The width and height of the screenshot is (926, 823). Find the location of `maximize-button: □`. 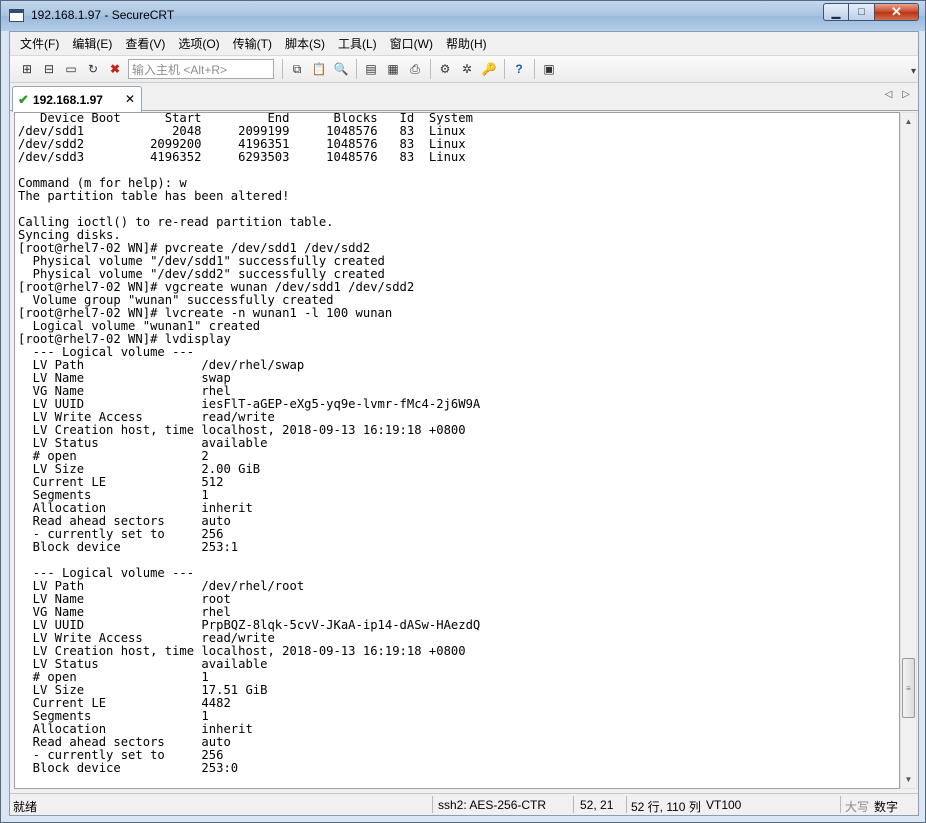

maximize-button: □ is located at coordinates (862, 12).